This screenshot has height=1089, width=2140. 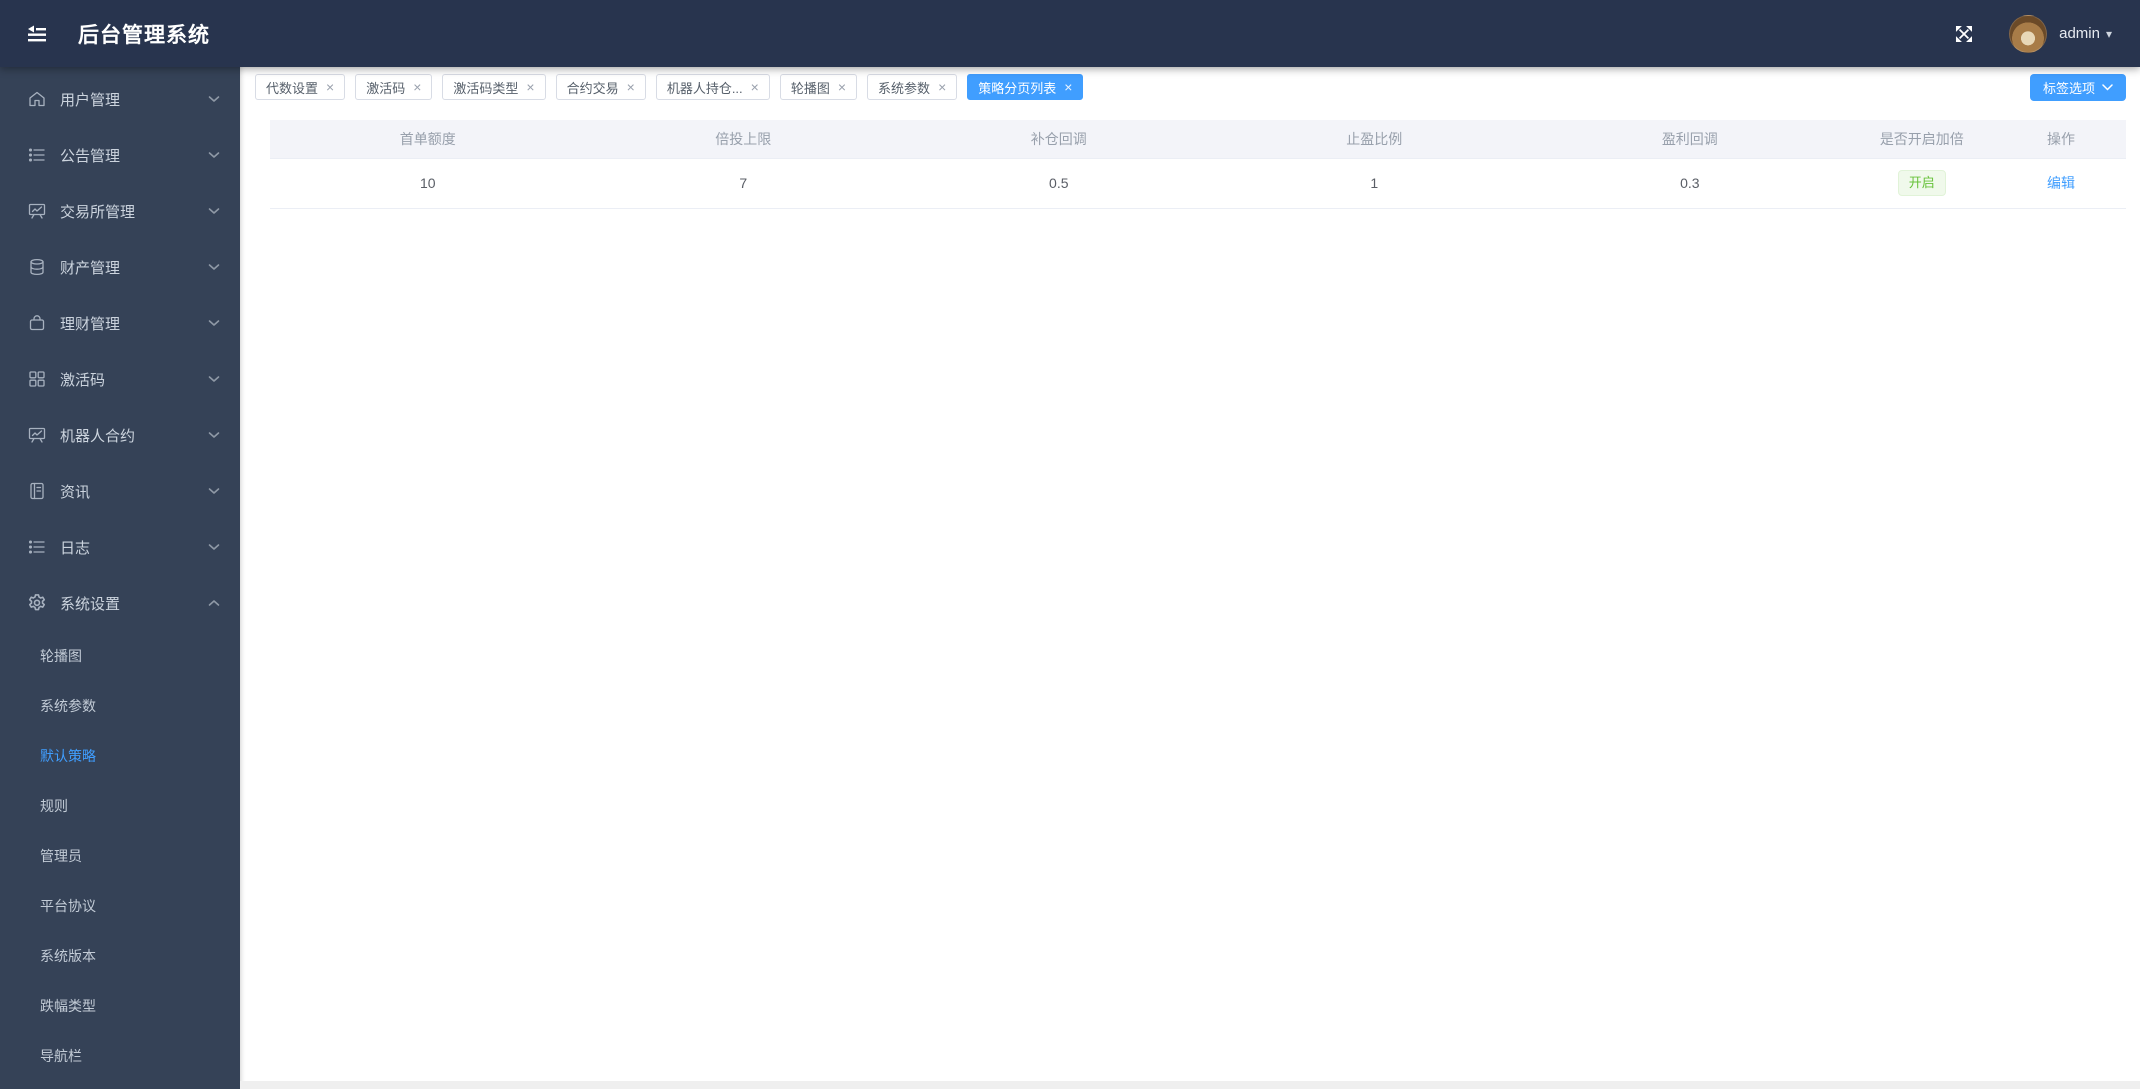 I want to click on user-menu: admin ▾, so click(x=2060, y=33).